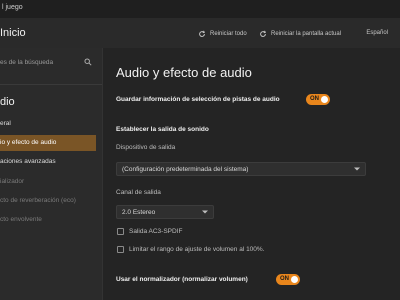 This screenshot has height=300, width=400. What do you see at coordinates (48, 201) in the screenshot?
I see `sidebar-item-reverb: cto de reverberación (eco)` at bounding box center [48, 201].